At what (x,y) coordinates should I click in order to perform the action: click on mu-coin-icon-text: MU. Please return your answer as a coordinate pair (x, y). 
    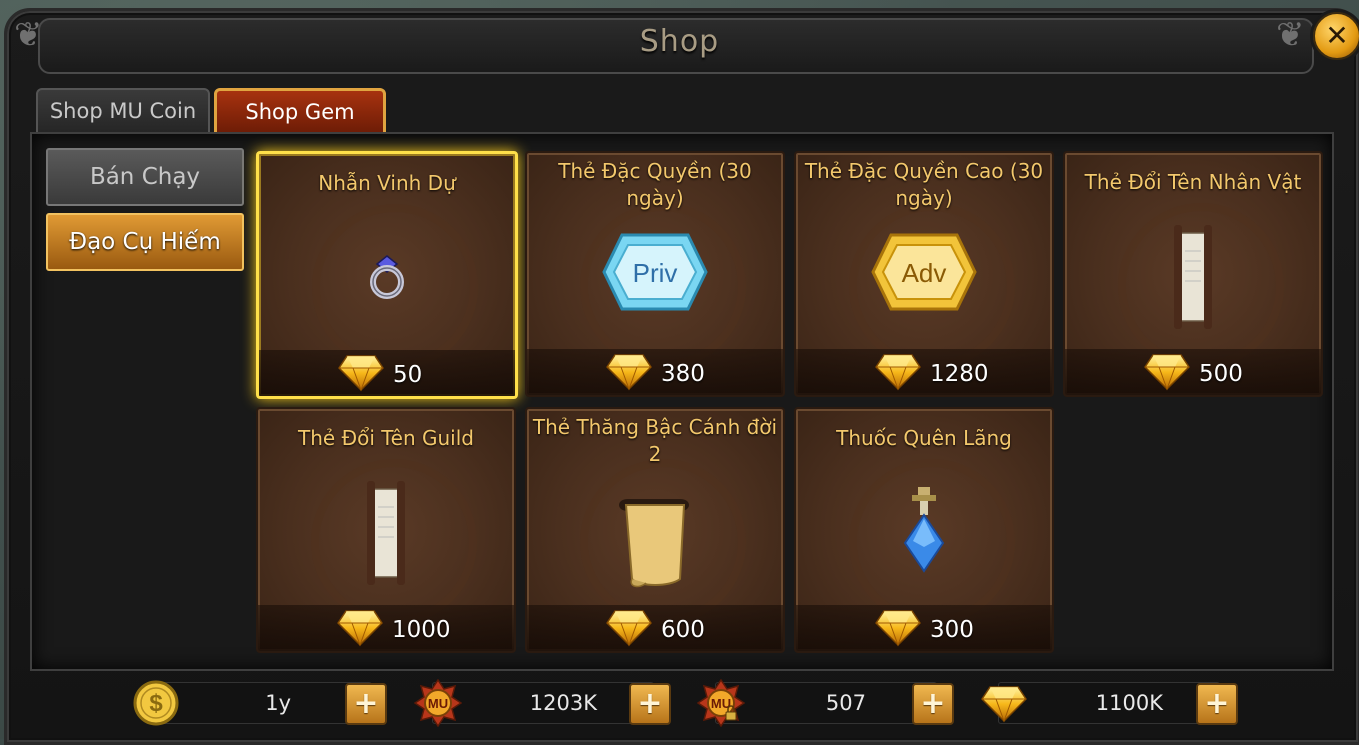
    Looking at the image, I should click on (438, 703).